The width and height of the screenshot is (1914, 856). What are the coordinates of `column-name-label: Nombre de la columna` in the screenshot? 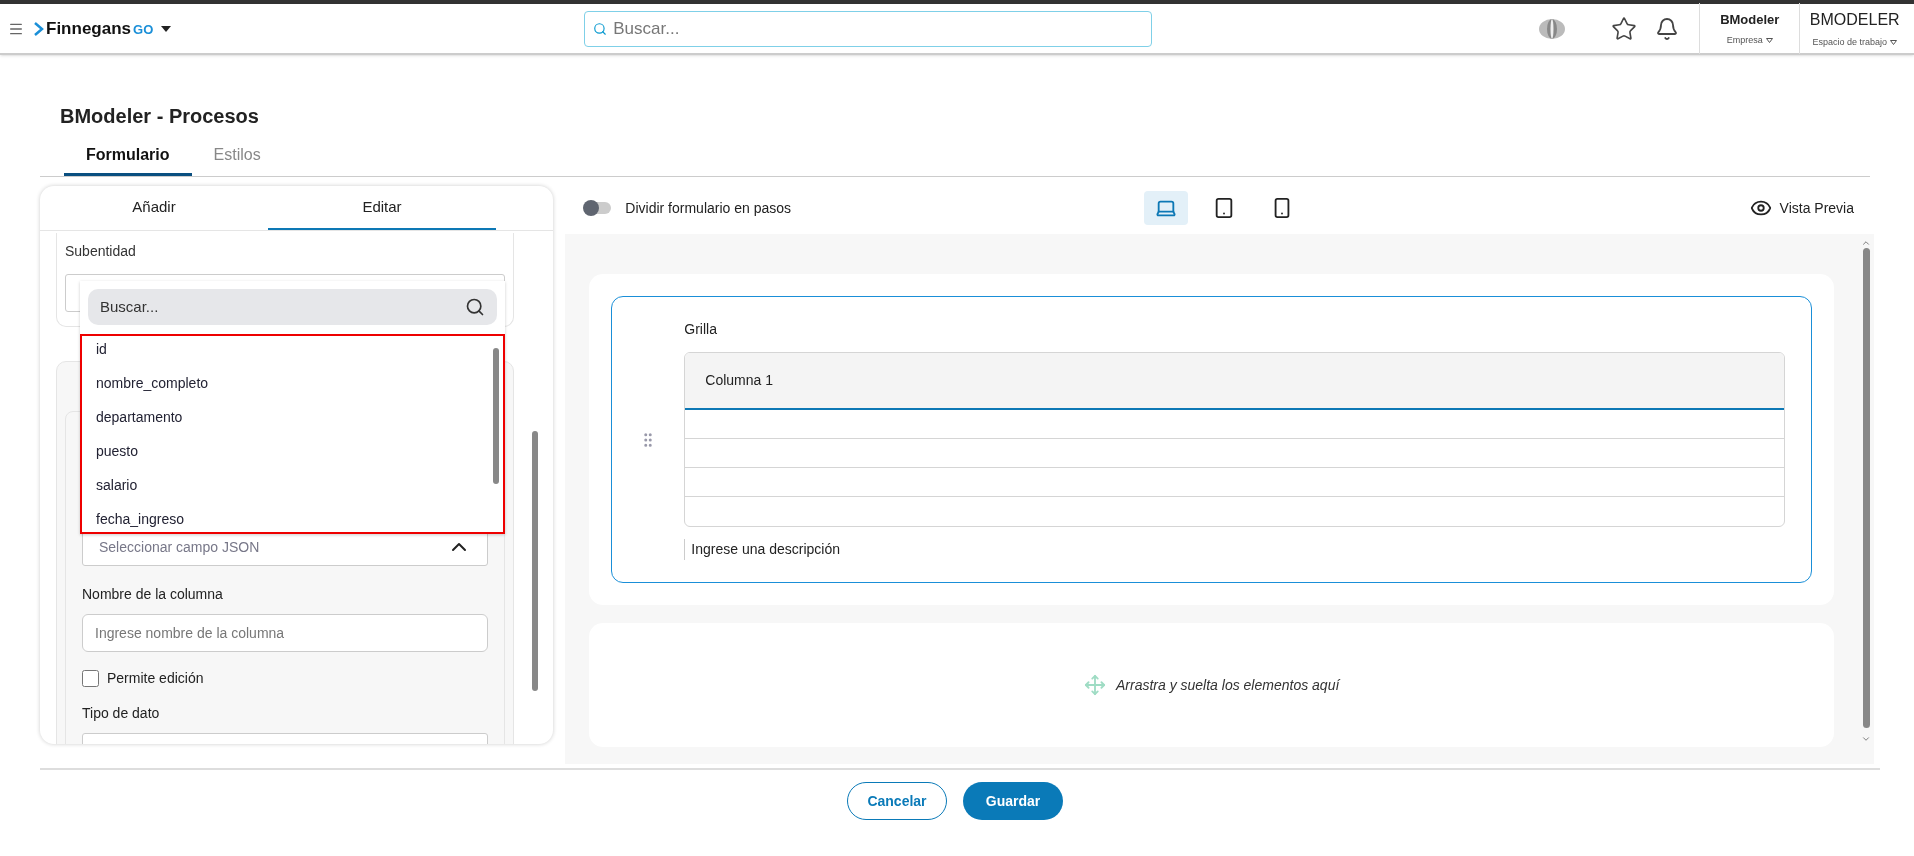 It's located at (153, 594).